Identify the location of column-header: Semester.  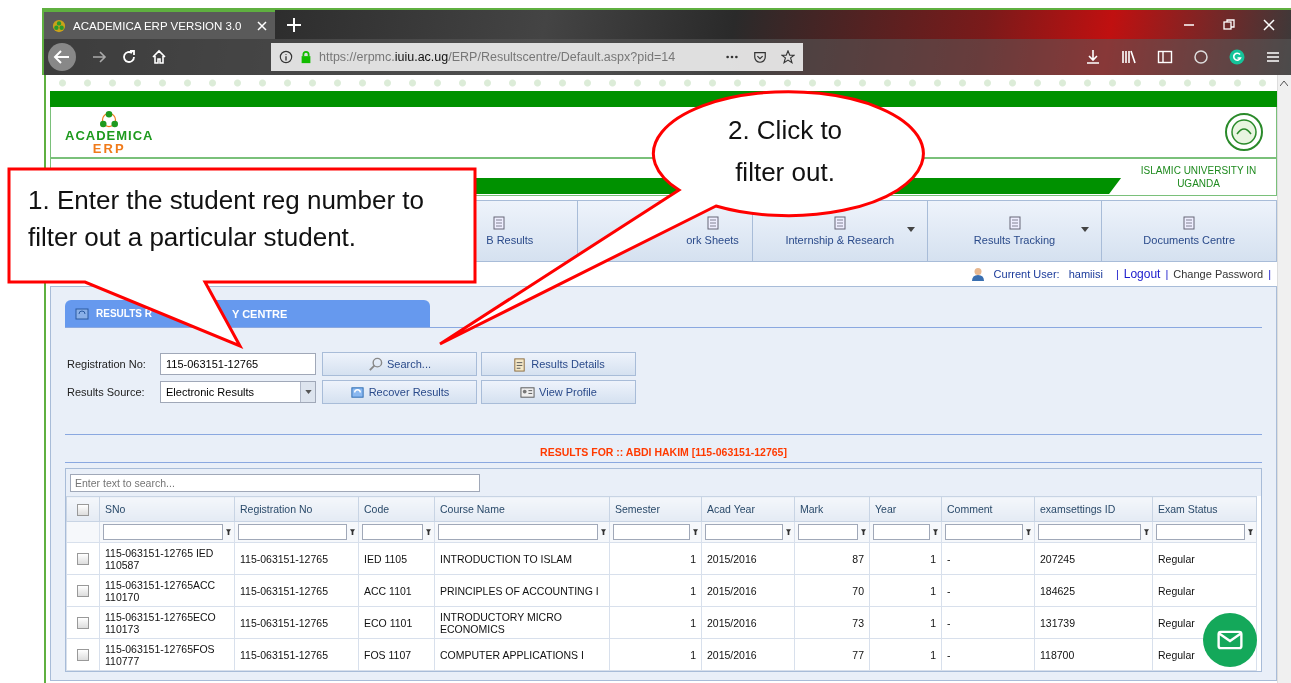
(655, 509).